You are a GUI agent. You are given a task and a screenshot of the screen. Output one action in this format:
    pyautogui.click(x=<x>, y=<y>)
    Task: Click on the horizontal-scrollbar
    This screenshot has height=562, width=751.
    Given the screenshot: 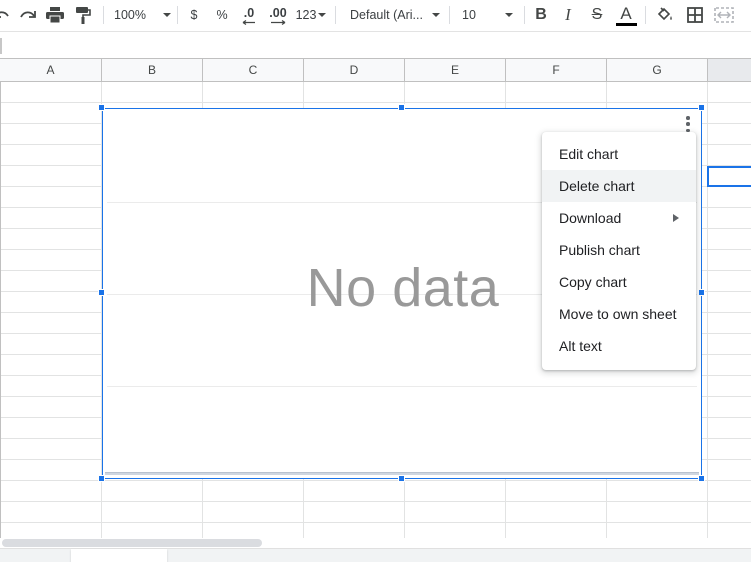 What is the action you would take?
    pyautogui.click(x=375, y=543)
    